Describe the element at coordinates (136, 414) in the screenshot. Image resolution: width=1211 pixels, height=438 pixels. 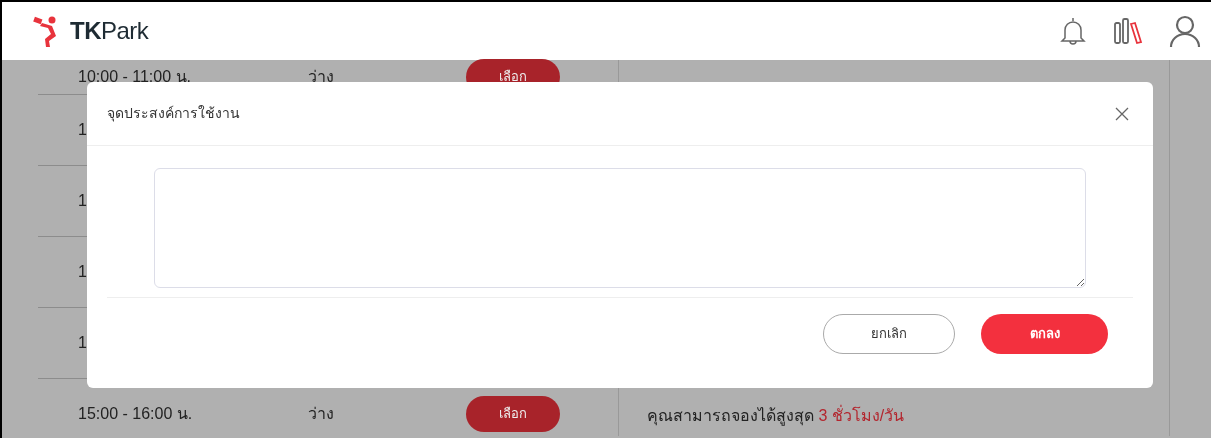
I see `slot-time: 15:00 - 16:00 น.` at that location.